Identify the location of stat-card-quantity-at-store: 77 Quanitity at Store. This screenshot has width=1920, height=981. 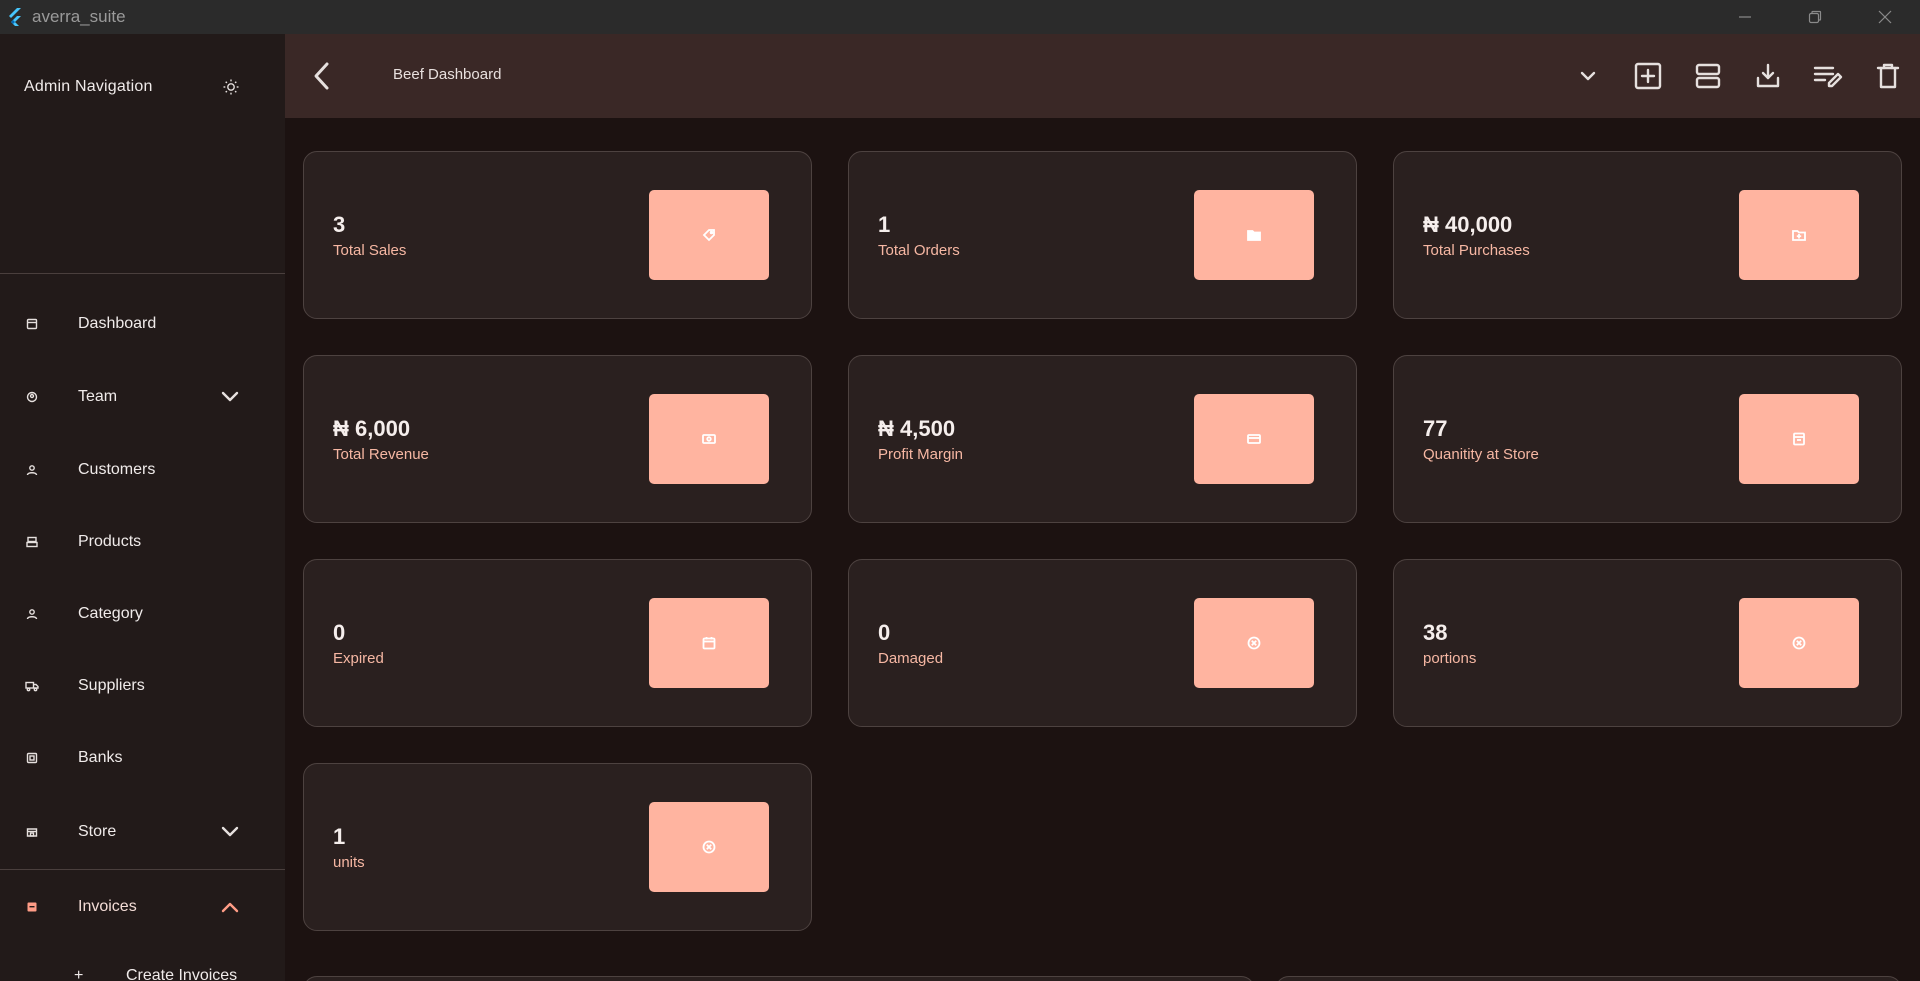
(1647, 439).